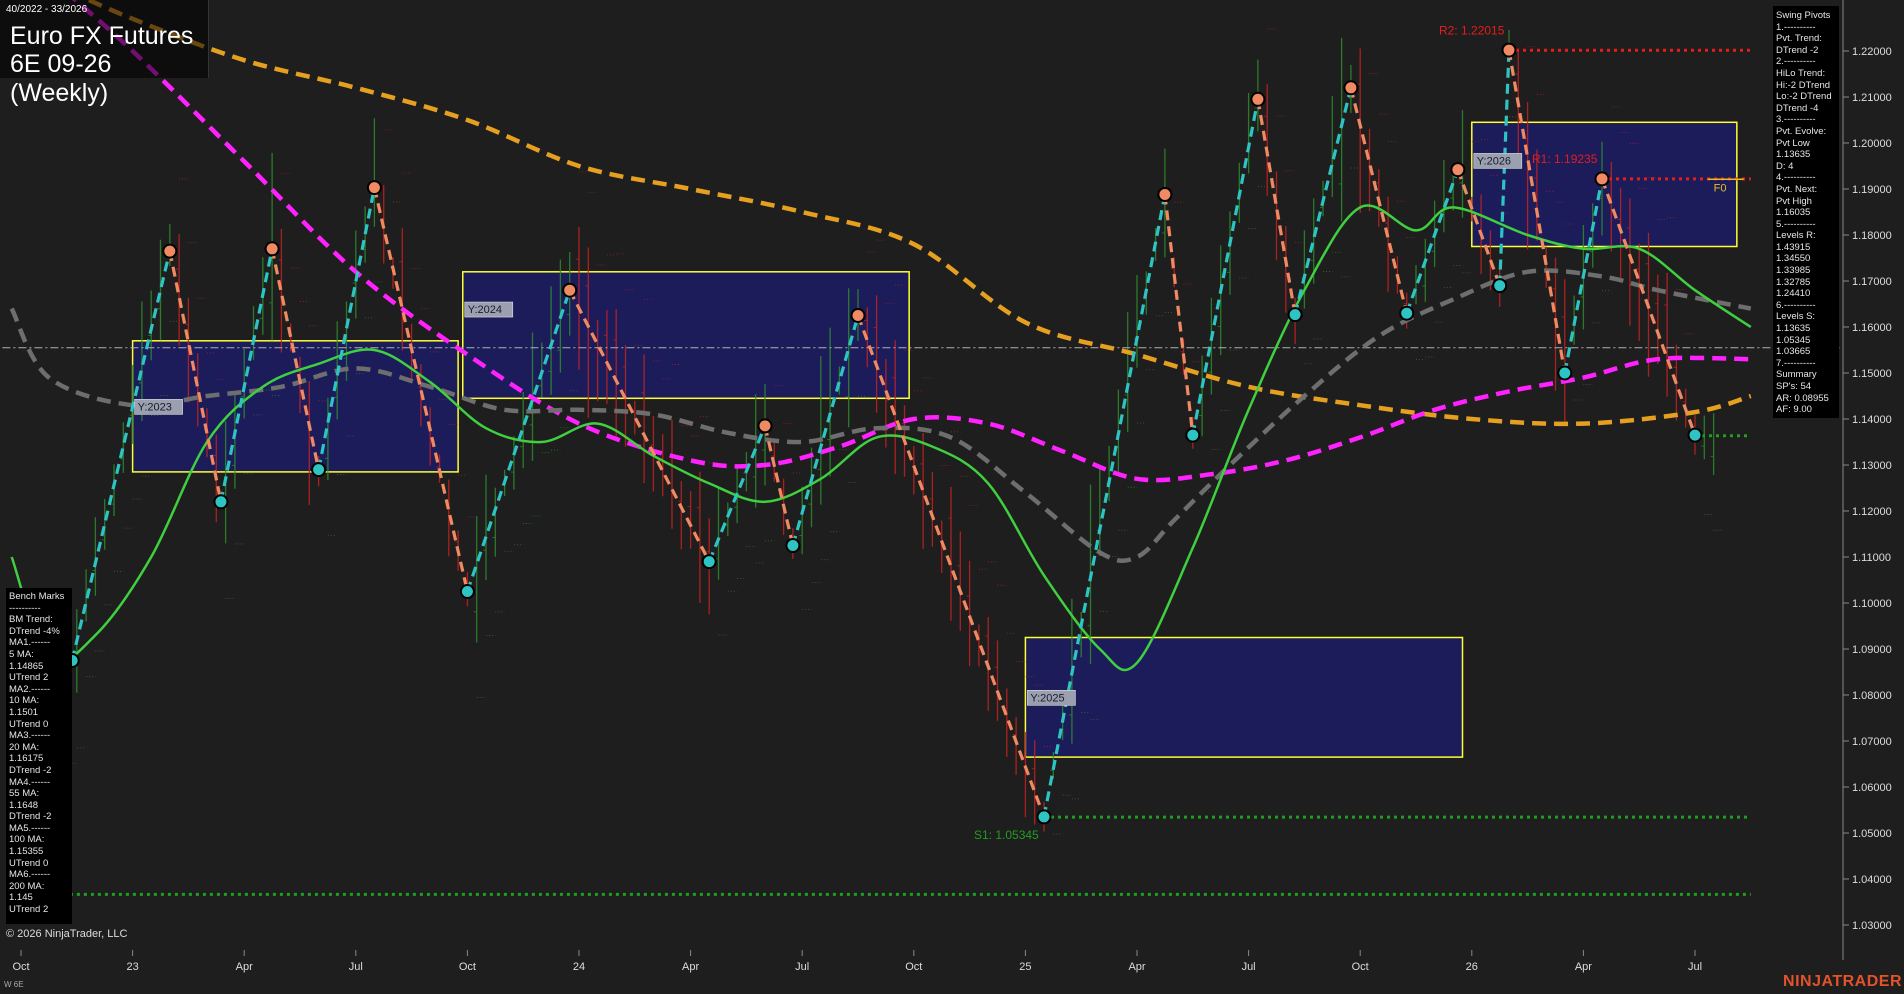 The image size is (1904, 994). Describe the element at coordinates (1793, 213) in the screenshot. I see `swing-line: 1.16035` at that location.